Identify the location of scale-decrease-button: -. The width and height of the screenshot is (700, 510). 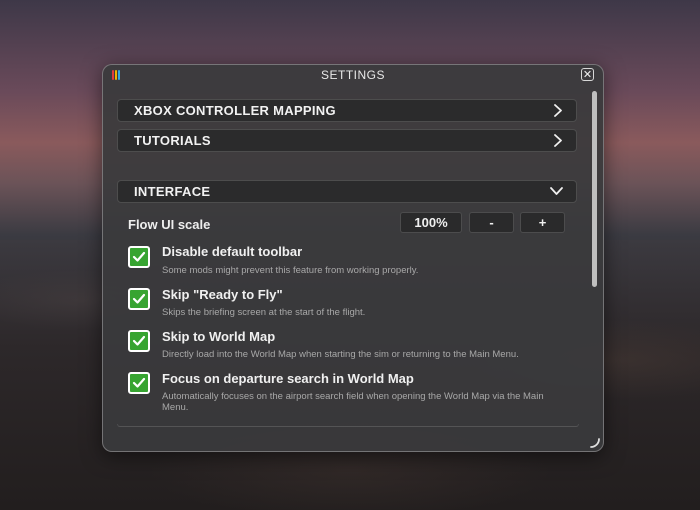
(491, 222).